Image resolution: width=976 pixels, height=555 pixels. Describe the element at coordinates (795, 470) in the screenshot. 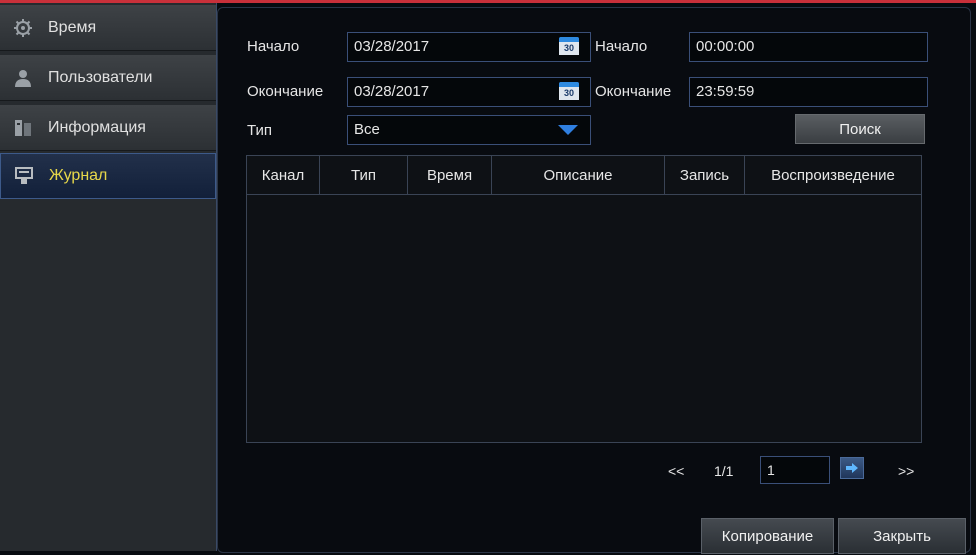

I see `page-number-input: 1` at that location.